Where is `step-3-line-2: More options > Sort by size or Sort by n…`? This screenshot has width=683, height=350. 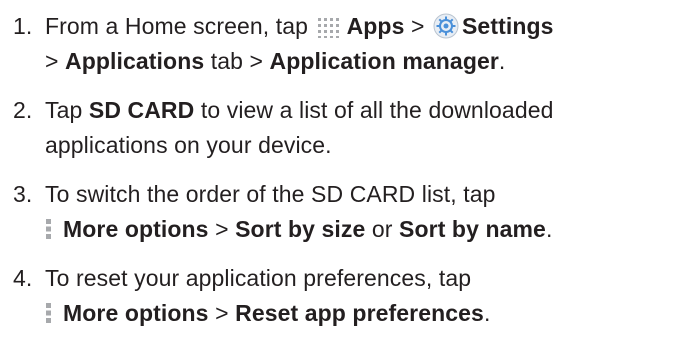 step-3-line-2: More options > Sort by size or Sort by n… is located at coordinates (298, 229).